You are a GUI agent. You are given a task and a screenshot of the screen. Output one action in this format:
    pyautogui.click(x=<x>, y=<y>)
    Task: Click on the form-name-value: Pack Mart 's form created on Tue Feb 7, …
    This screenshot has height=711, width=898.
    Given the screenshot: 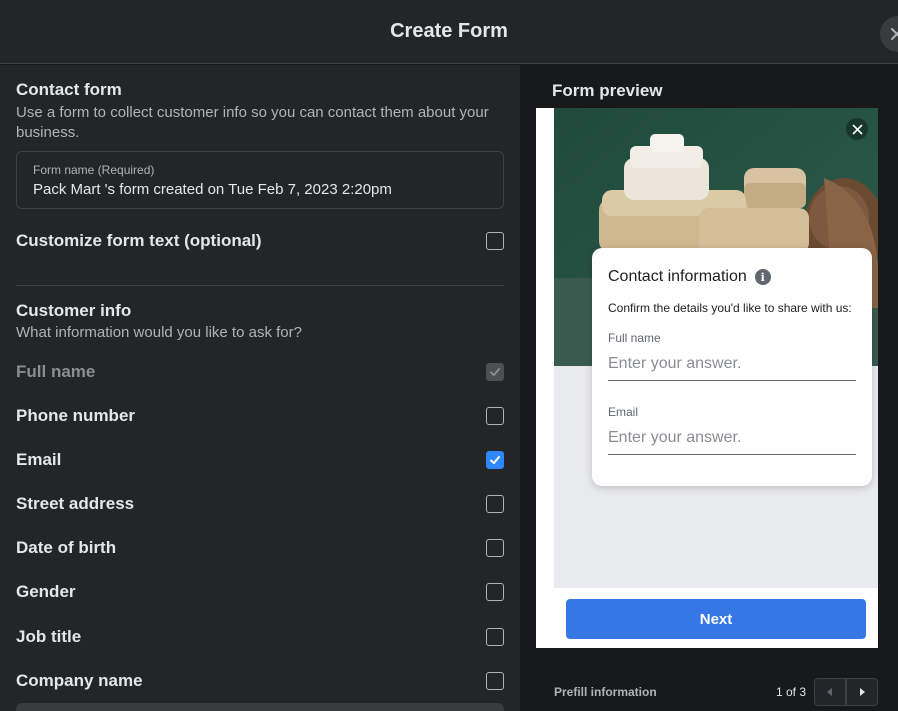 What is the action you would take?
    pyautogui.click(x=260, y=189)
    